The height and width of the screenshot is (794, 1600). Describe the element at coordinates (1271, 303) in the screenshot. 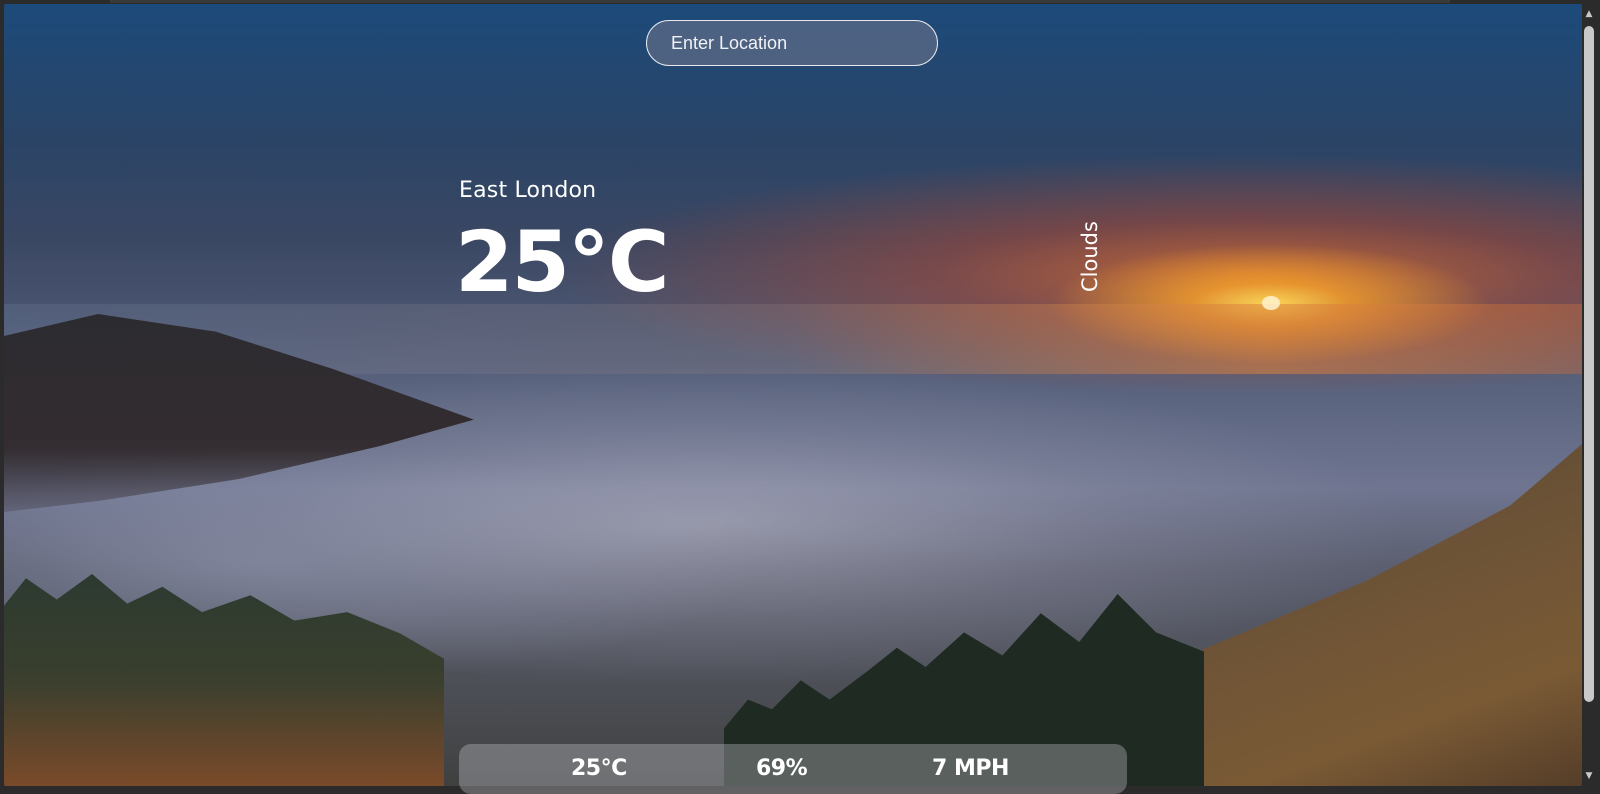

I see `background-sun` at that location.